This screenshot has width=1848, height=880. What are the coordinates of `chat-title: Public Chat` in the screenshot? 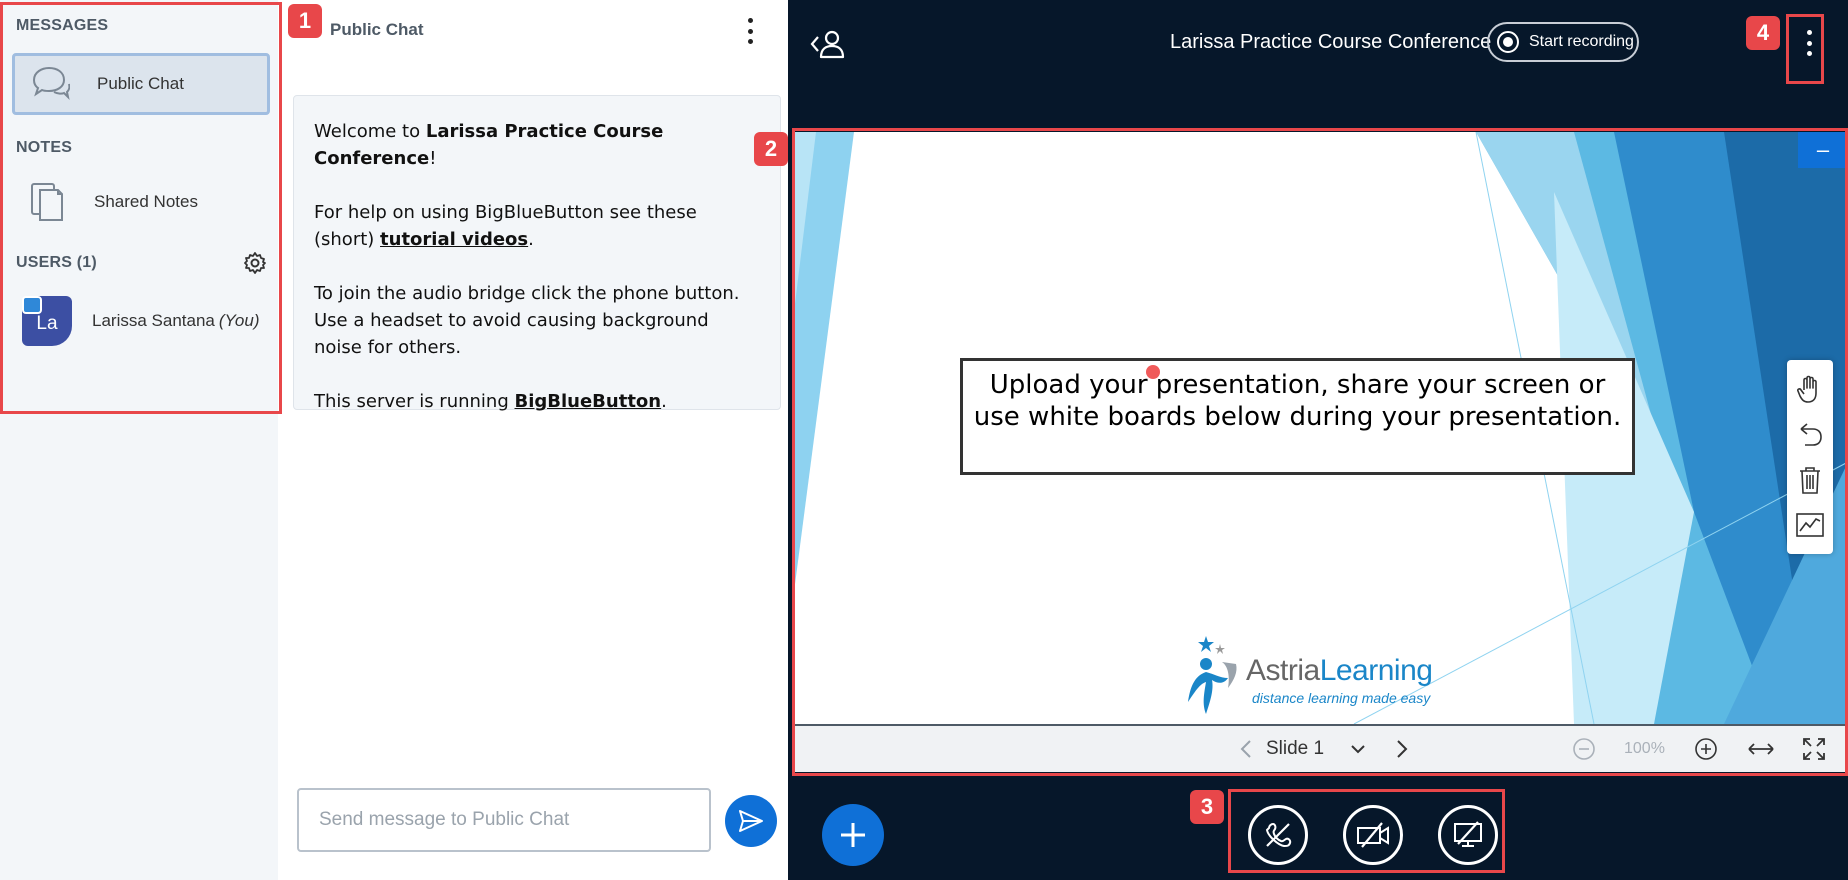 It's located at (377, 29).